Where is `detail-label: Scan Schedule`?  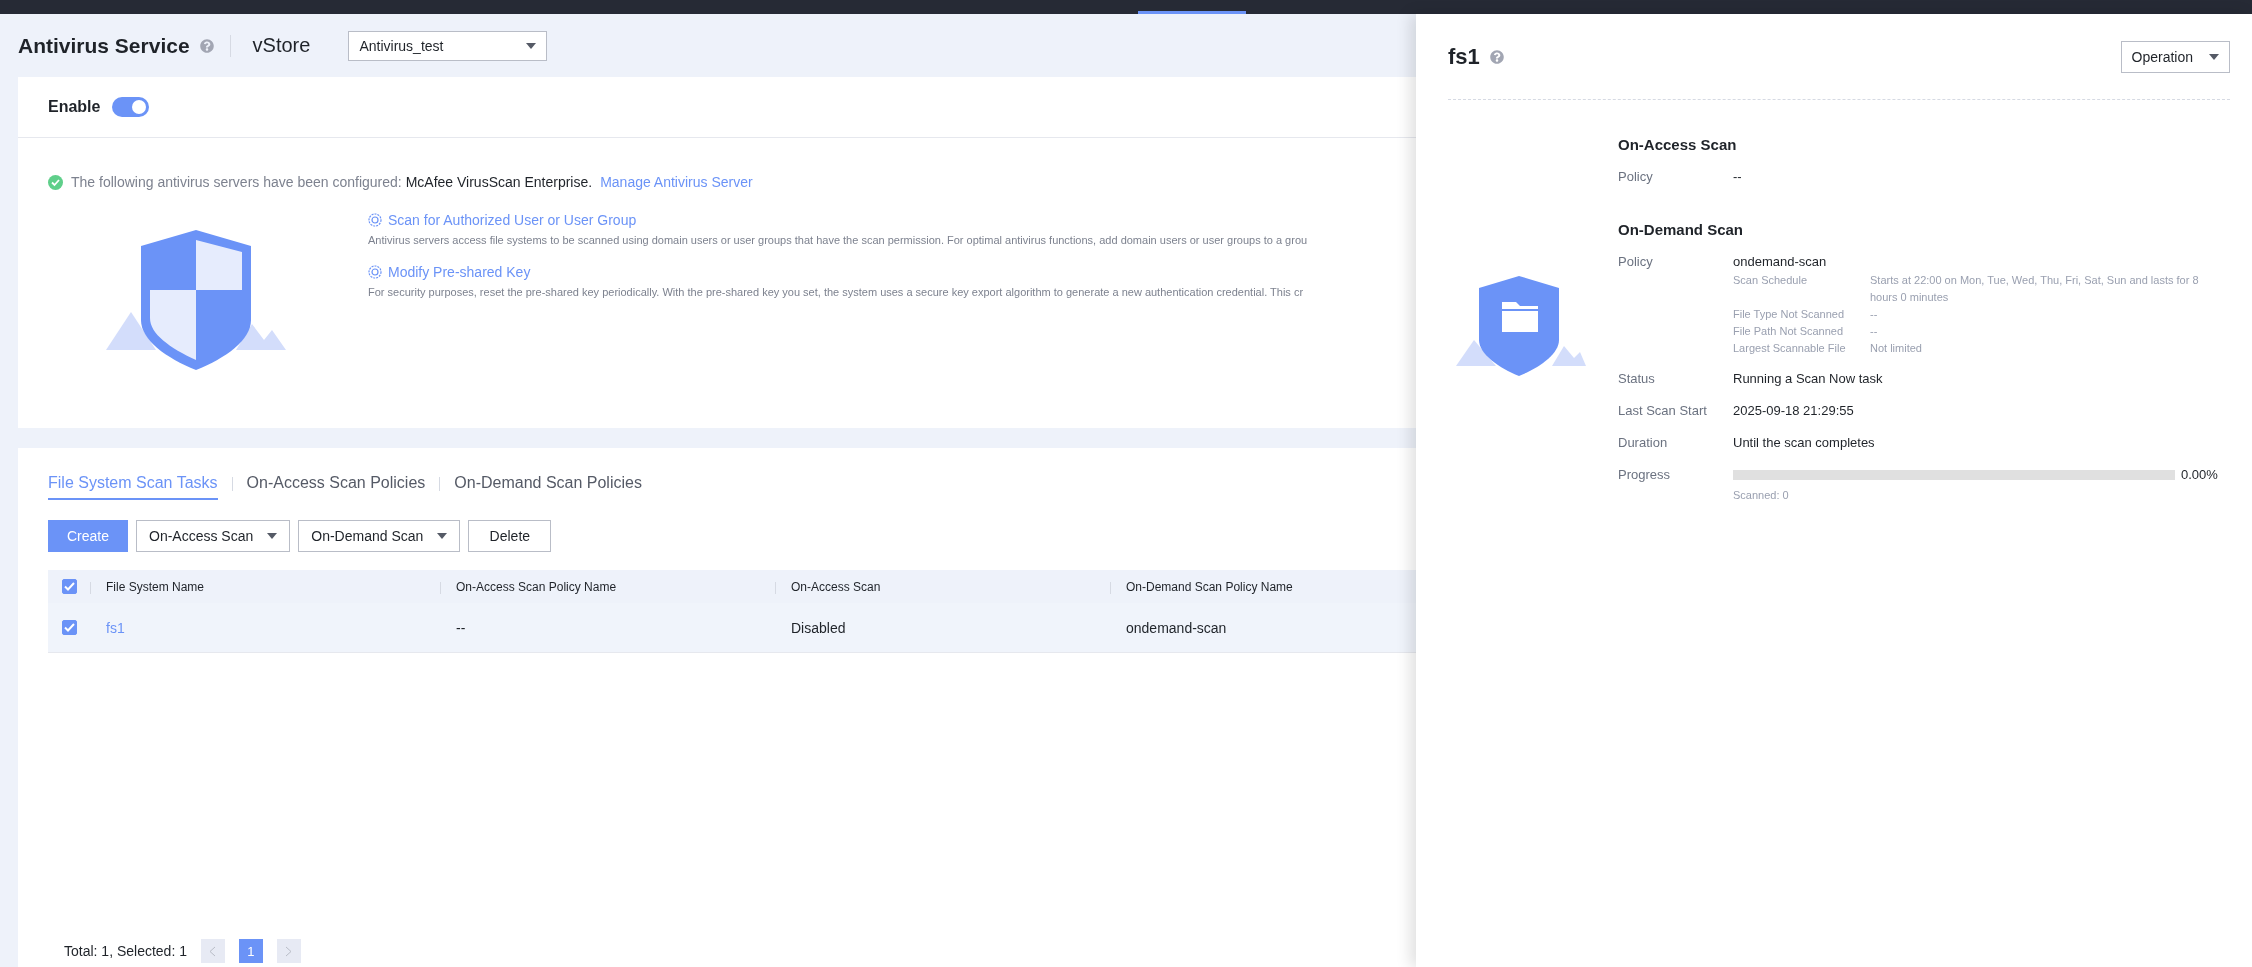 detail-label: Scan Schedule is located at coordinates (1770, 280).